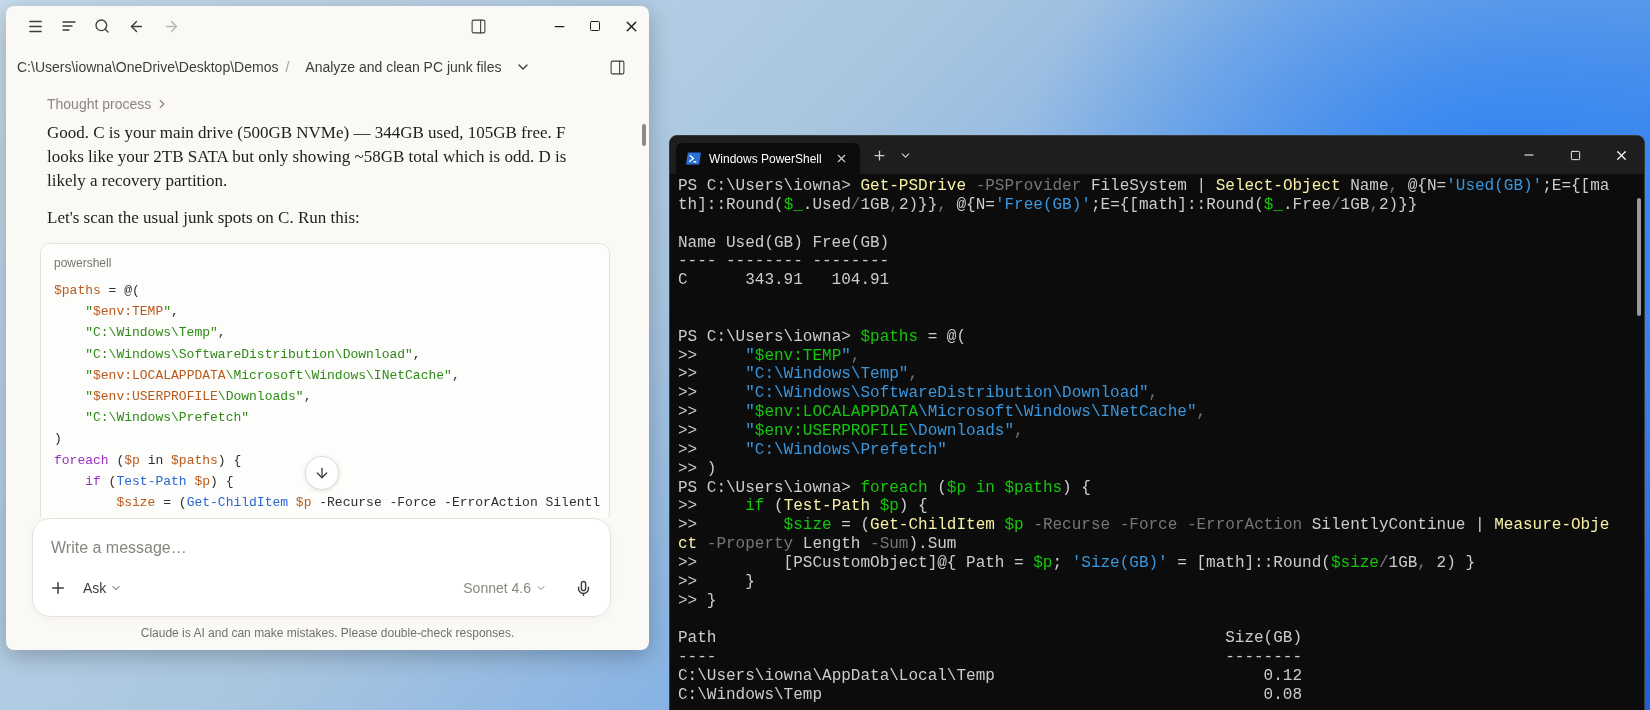 This screenshot has height=710, width=1650. I want to click on terminal-line: >> $size = (Get-ChildItem $p -Recurse -Force -ErrorAction SilentlyContinue | Measure-Obje, so click(1144, 526).